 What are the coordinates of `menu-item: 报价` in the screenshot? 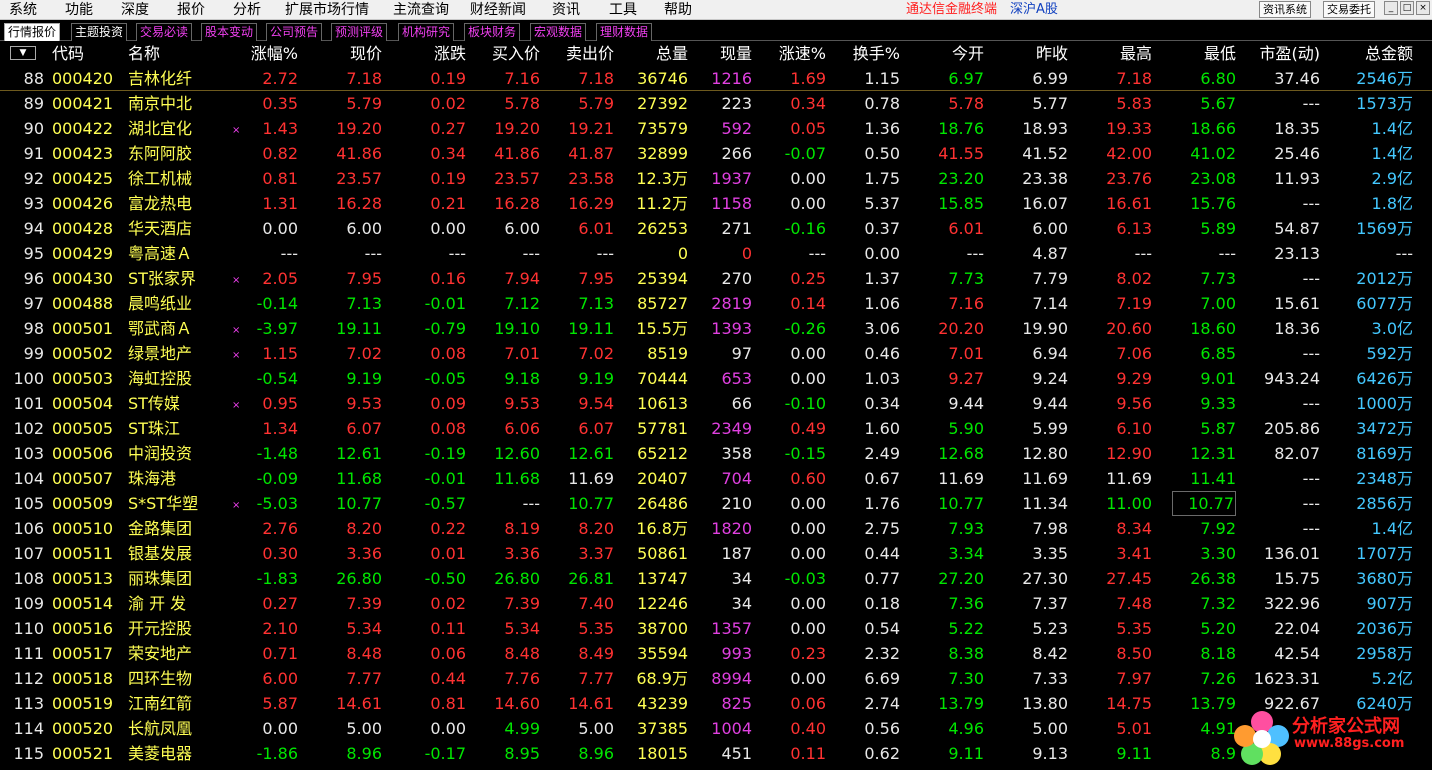 It's located at (191, 10).